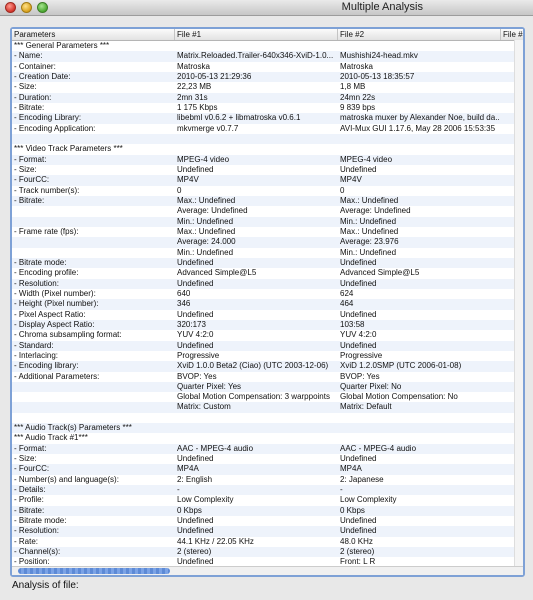  What do you see at coordinates (192, 97) in the screenshot?
I see `file1-cell: 2mn 31s` at bounding box center [192, 97].